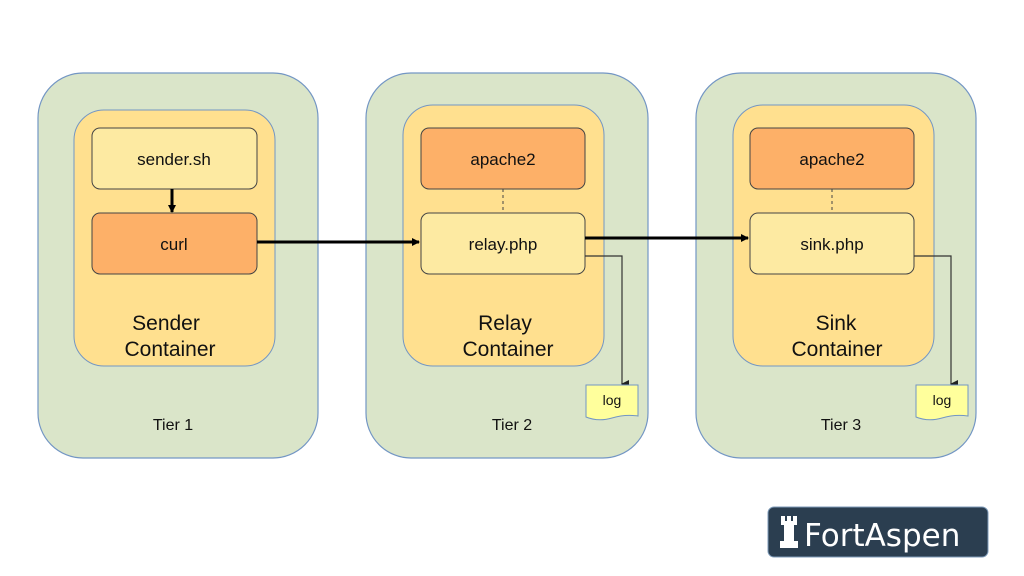  I want to click on tier-label: Tier 3, so click(841, 425).